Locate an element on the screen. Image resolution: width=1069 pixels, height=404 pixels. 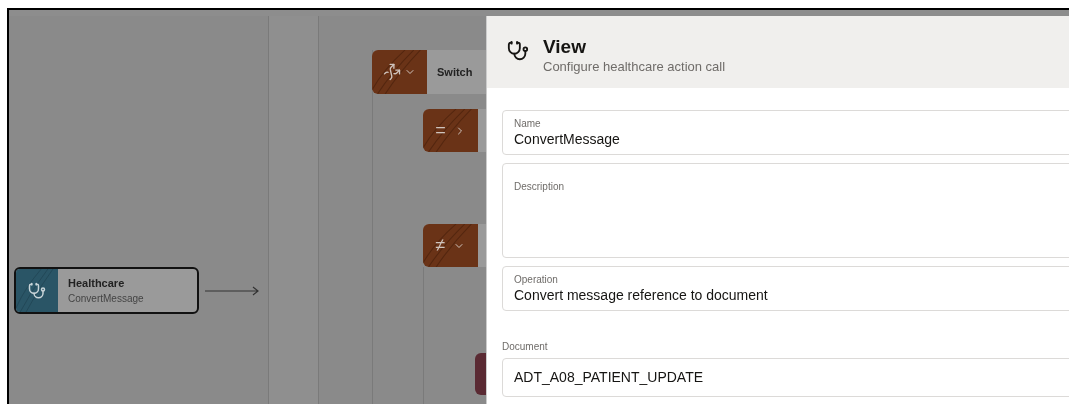
text-field: Operation Convert message reference to document is located at coordinates (785, 288).